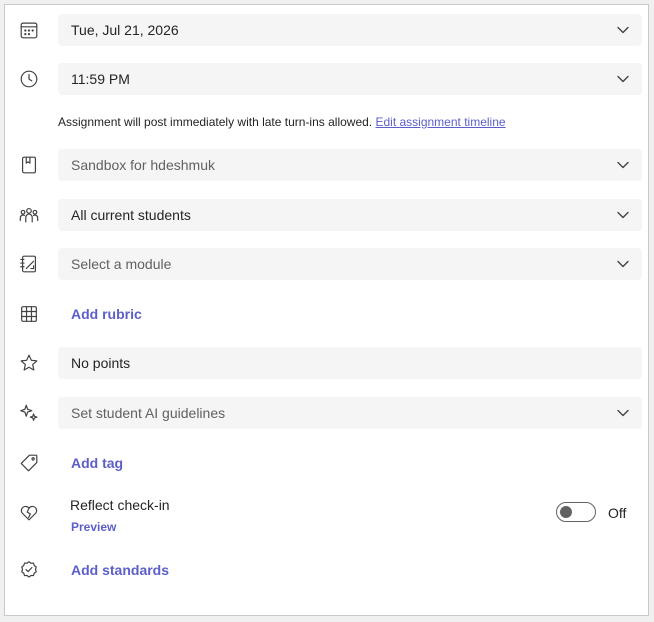 Image resolution: width=654 pixels, height=622 pixels. What do you see at coordinates (93, 527) in the screenshot?
I see `reflect-preview-link: Preview` at bounding box center [93, 527].